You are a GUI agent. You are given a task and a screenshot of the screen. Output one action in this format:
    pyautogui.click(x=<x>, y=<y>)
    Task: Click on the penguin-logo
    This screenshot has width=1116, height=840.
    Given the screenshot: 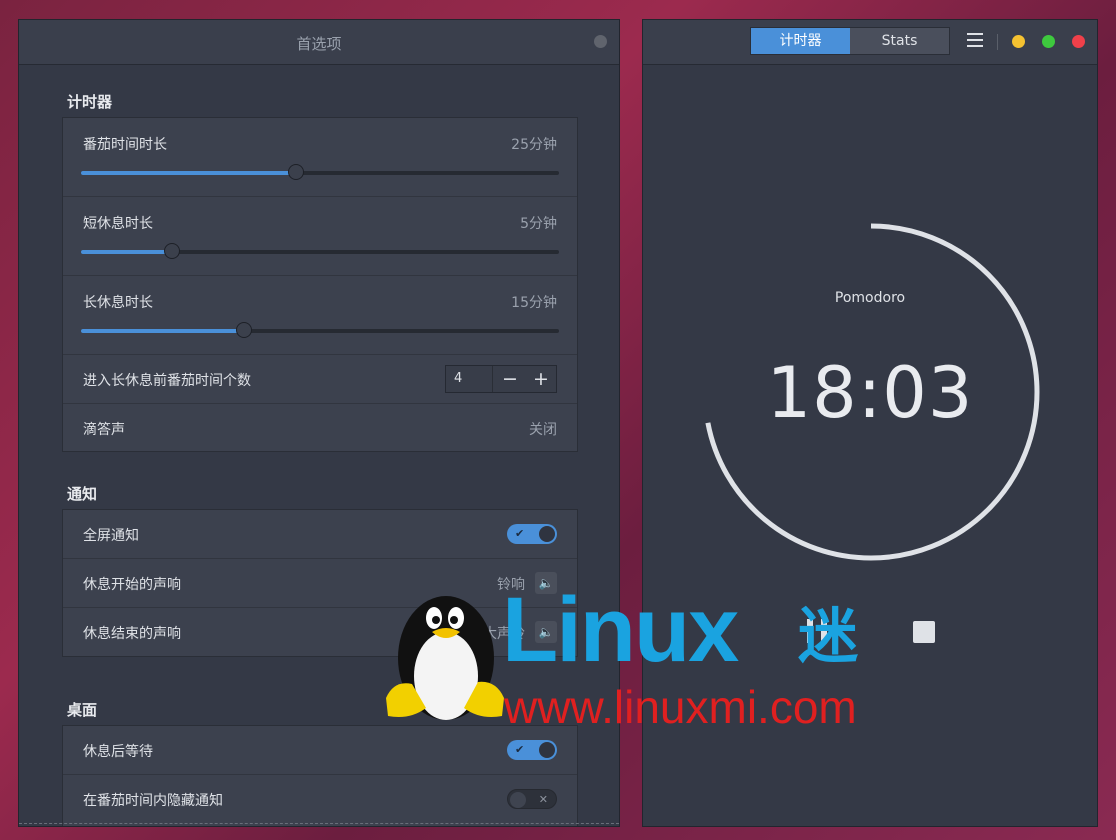 What is the action you would take?
    pyautogui.click(x=445, y=658)
    